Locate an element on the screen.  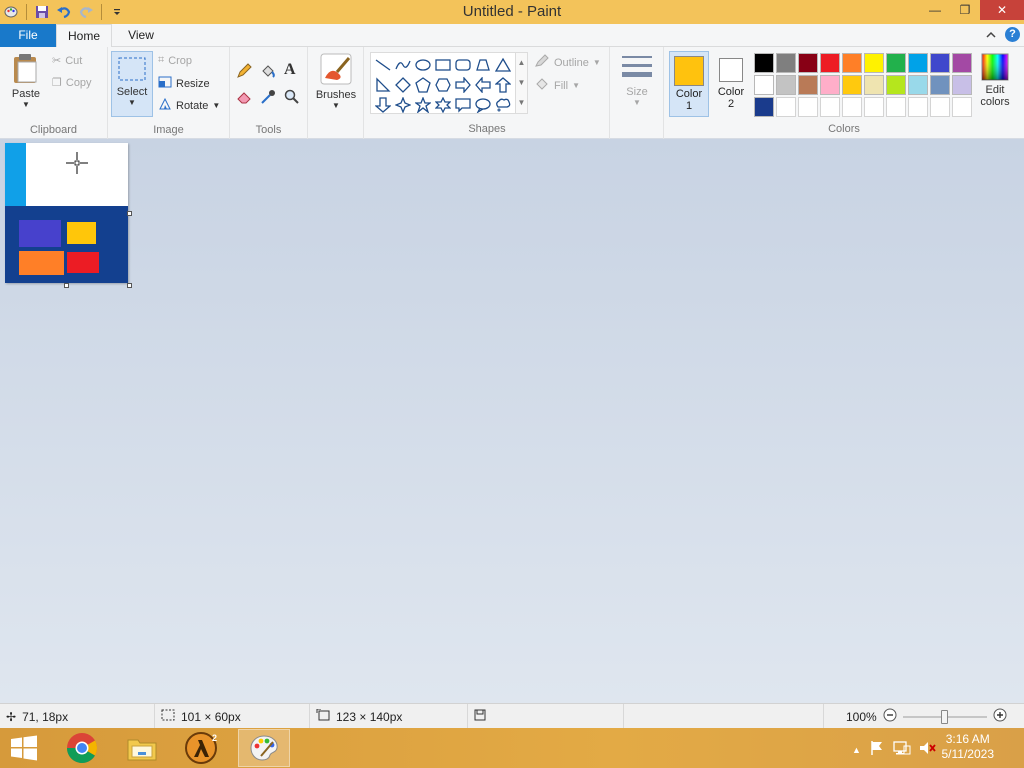
scroll-up-icon: ▲ is located at coordinates (521, 63).